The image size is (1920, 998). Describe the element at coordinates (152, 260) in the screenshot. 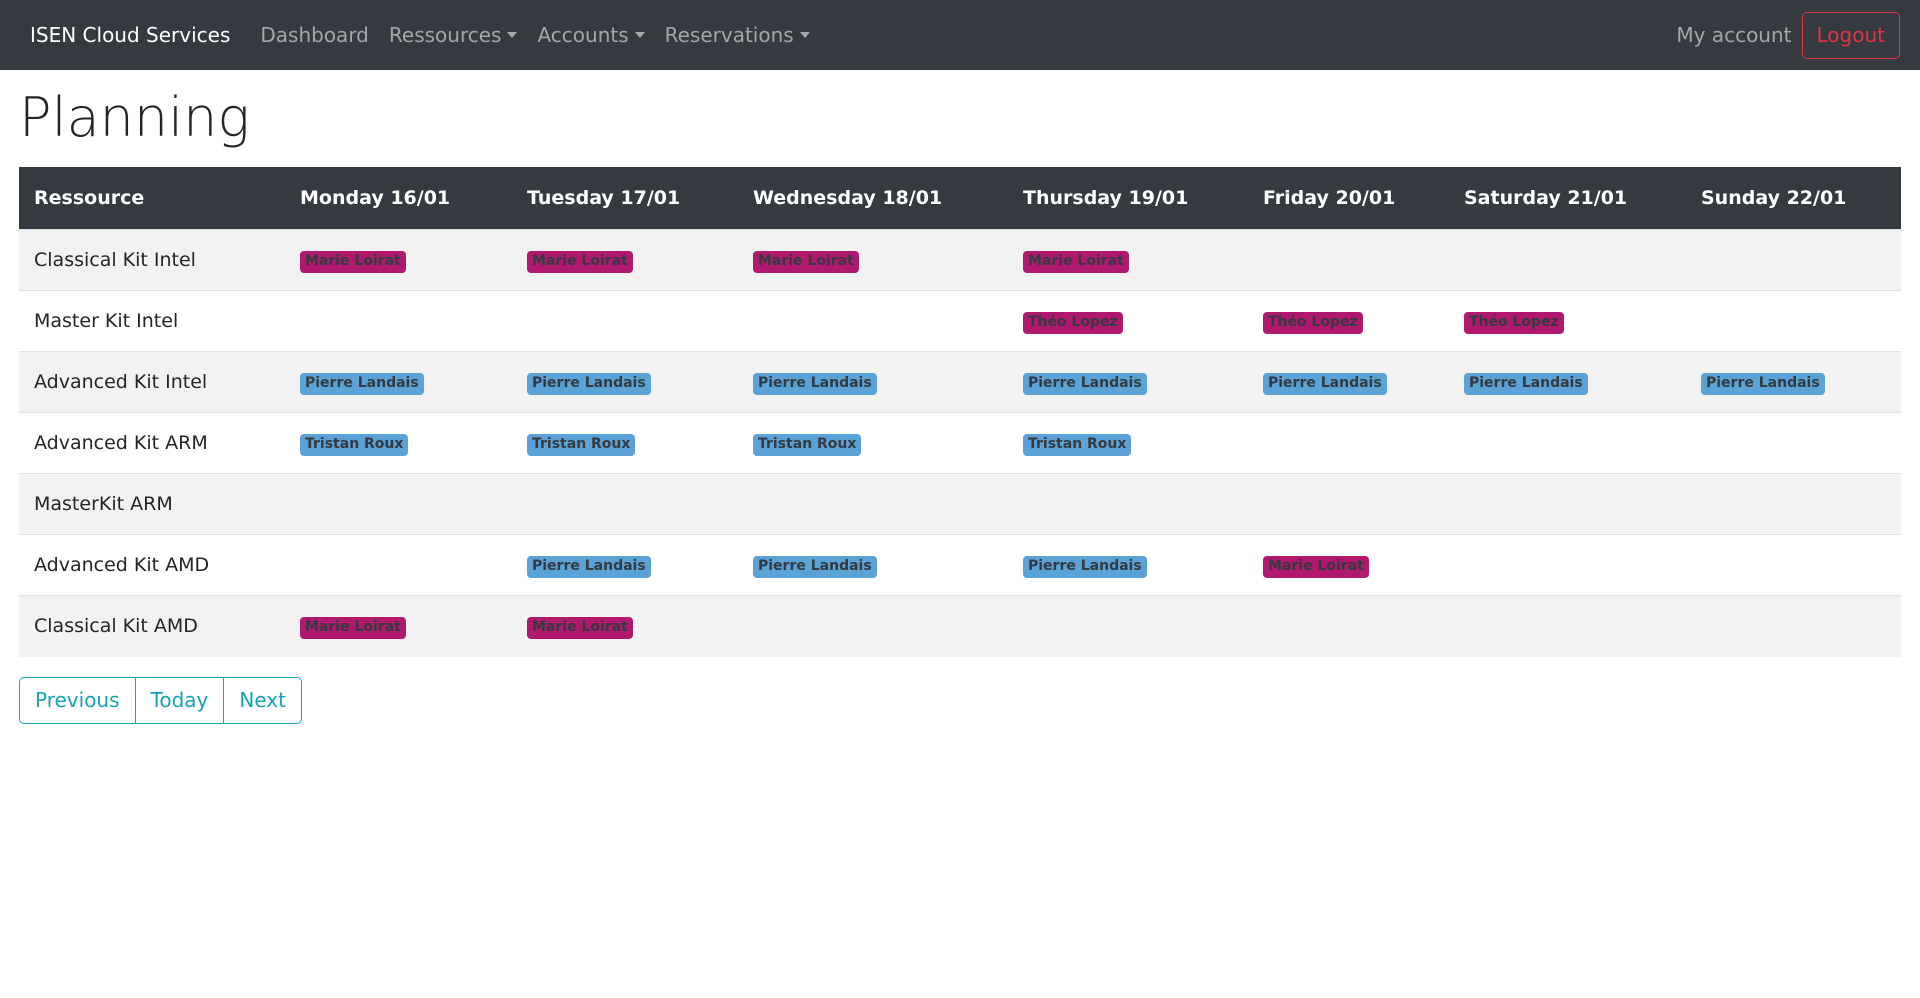

I see `resource-name-cell: Classical Kit Intel` at that location.